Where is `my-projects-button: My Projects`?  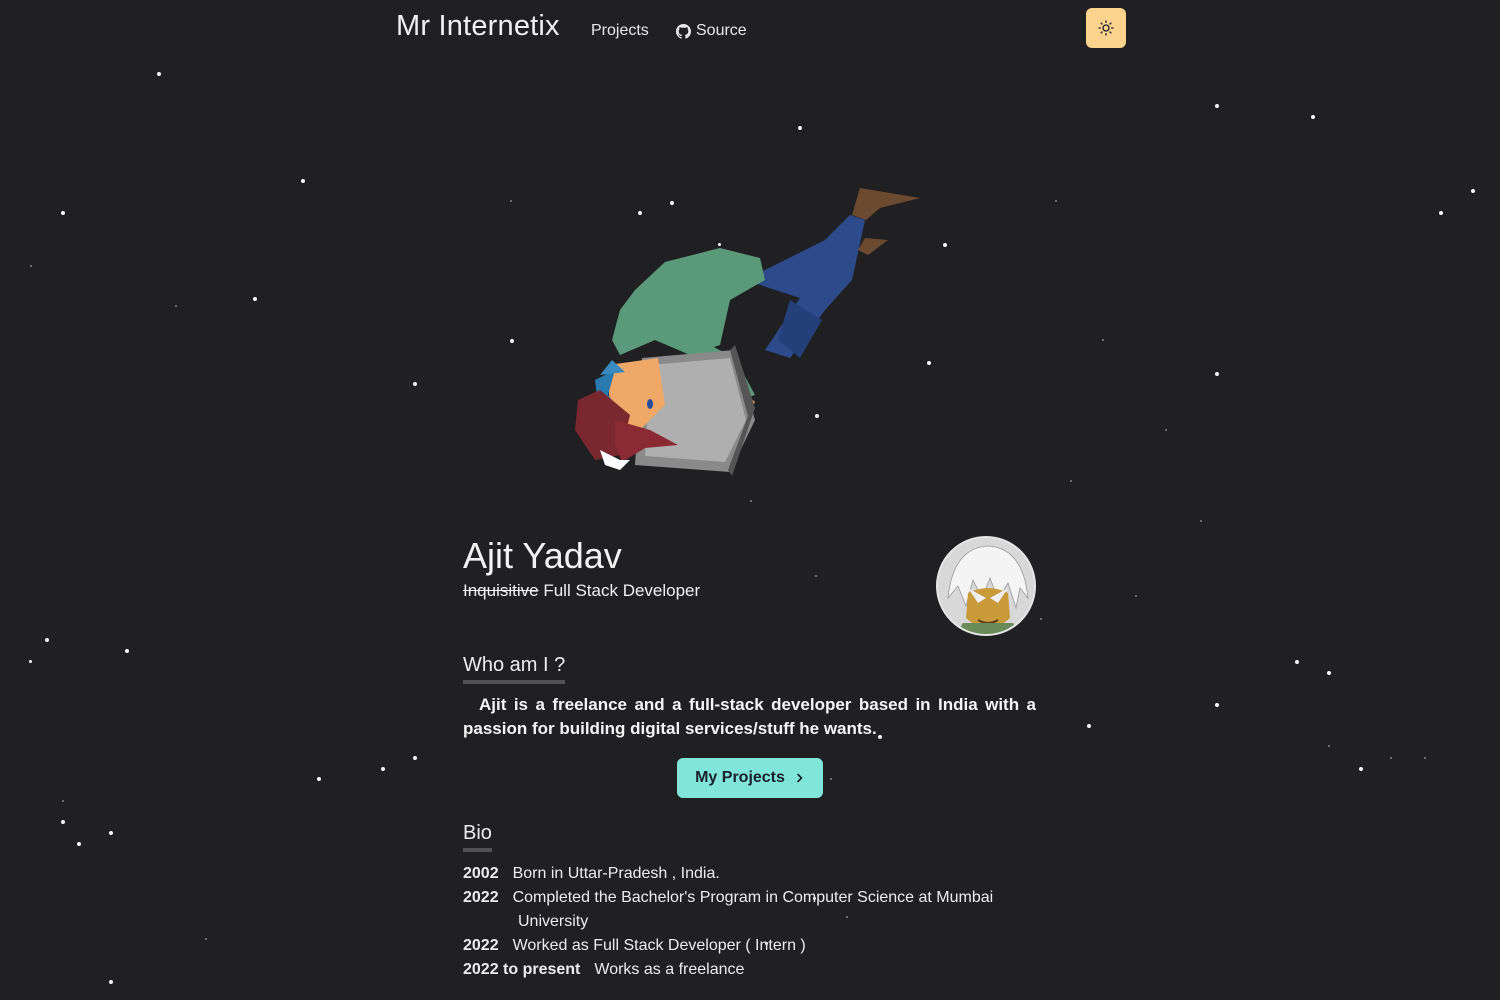
my-projects-button: My Projects is located at coordinates (750, 778).